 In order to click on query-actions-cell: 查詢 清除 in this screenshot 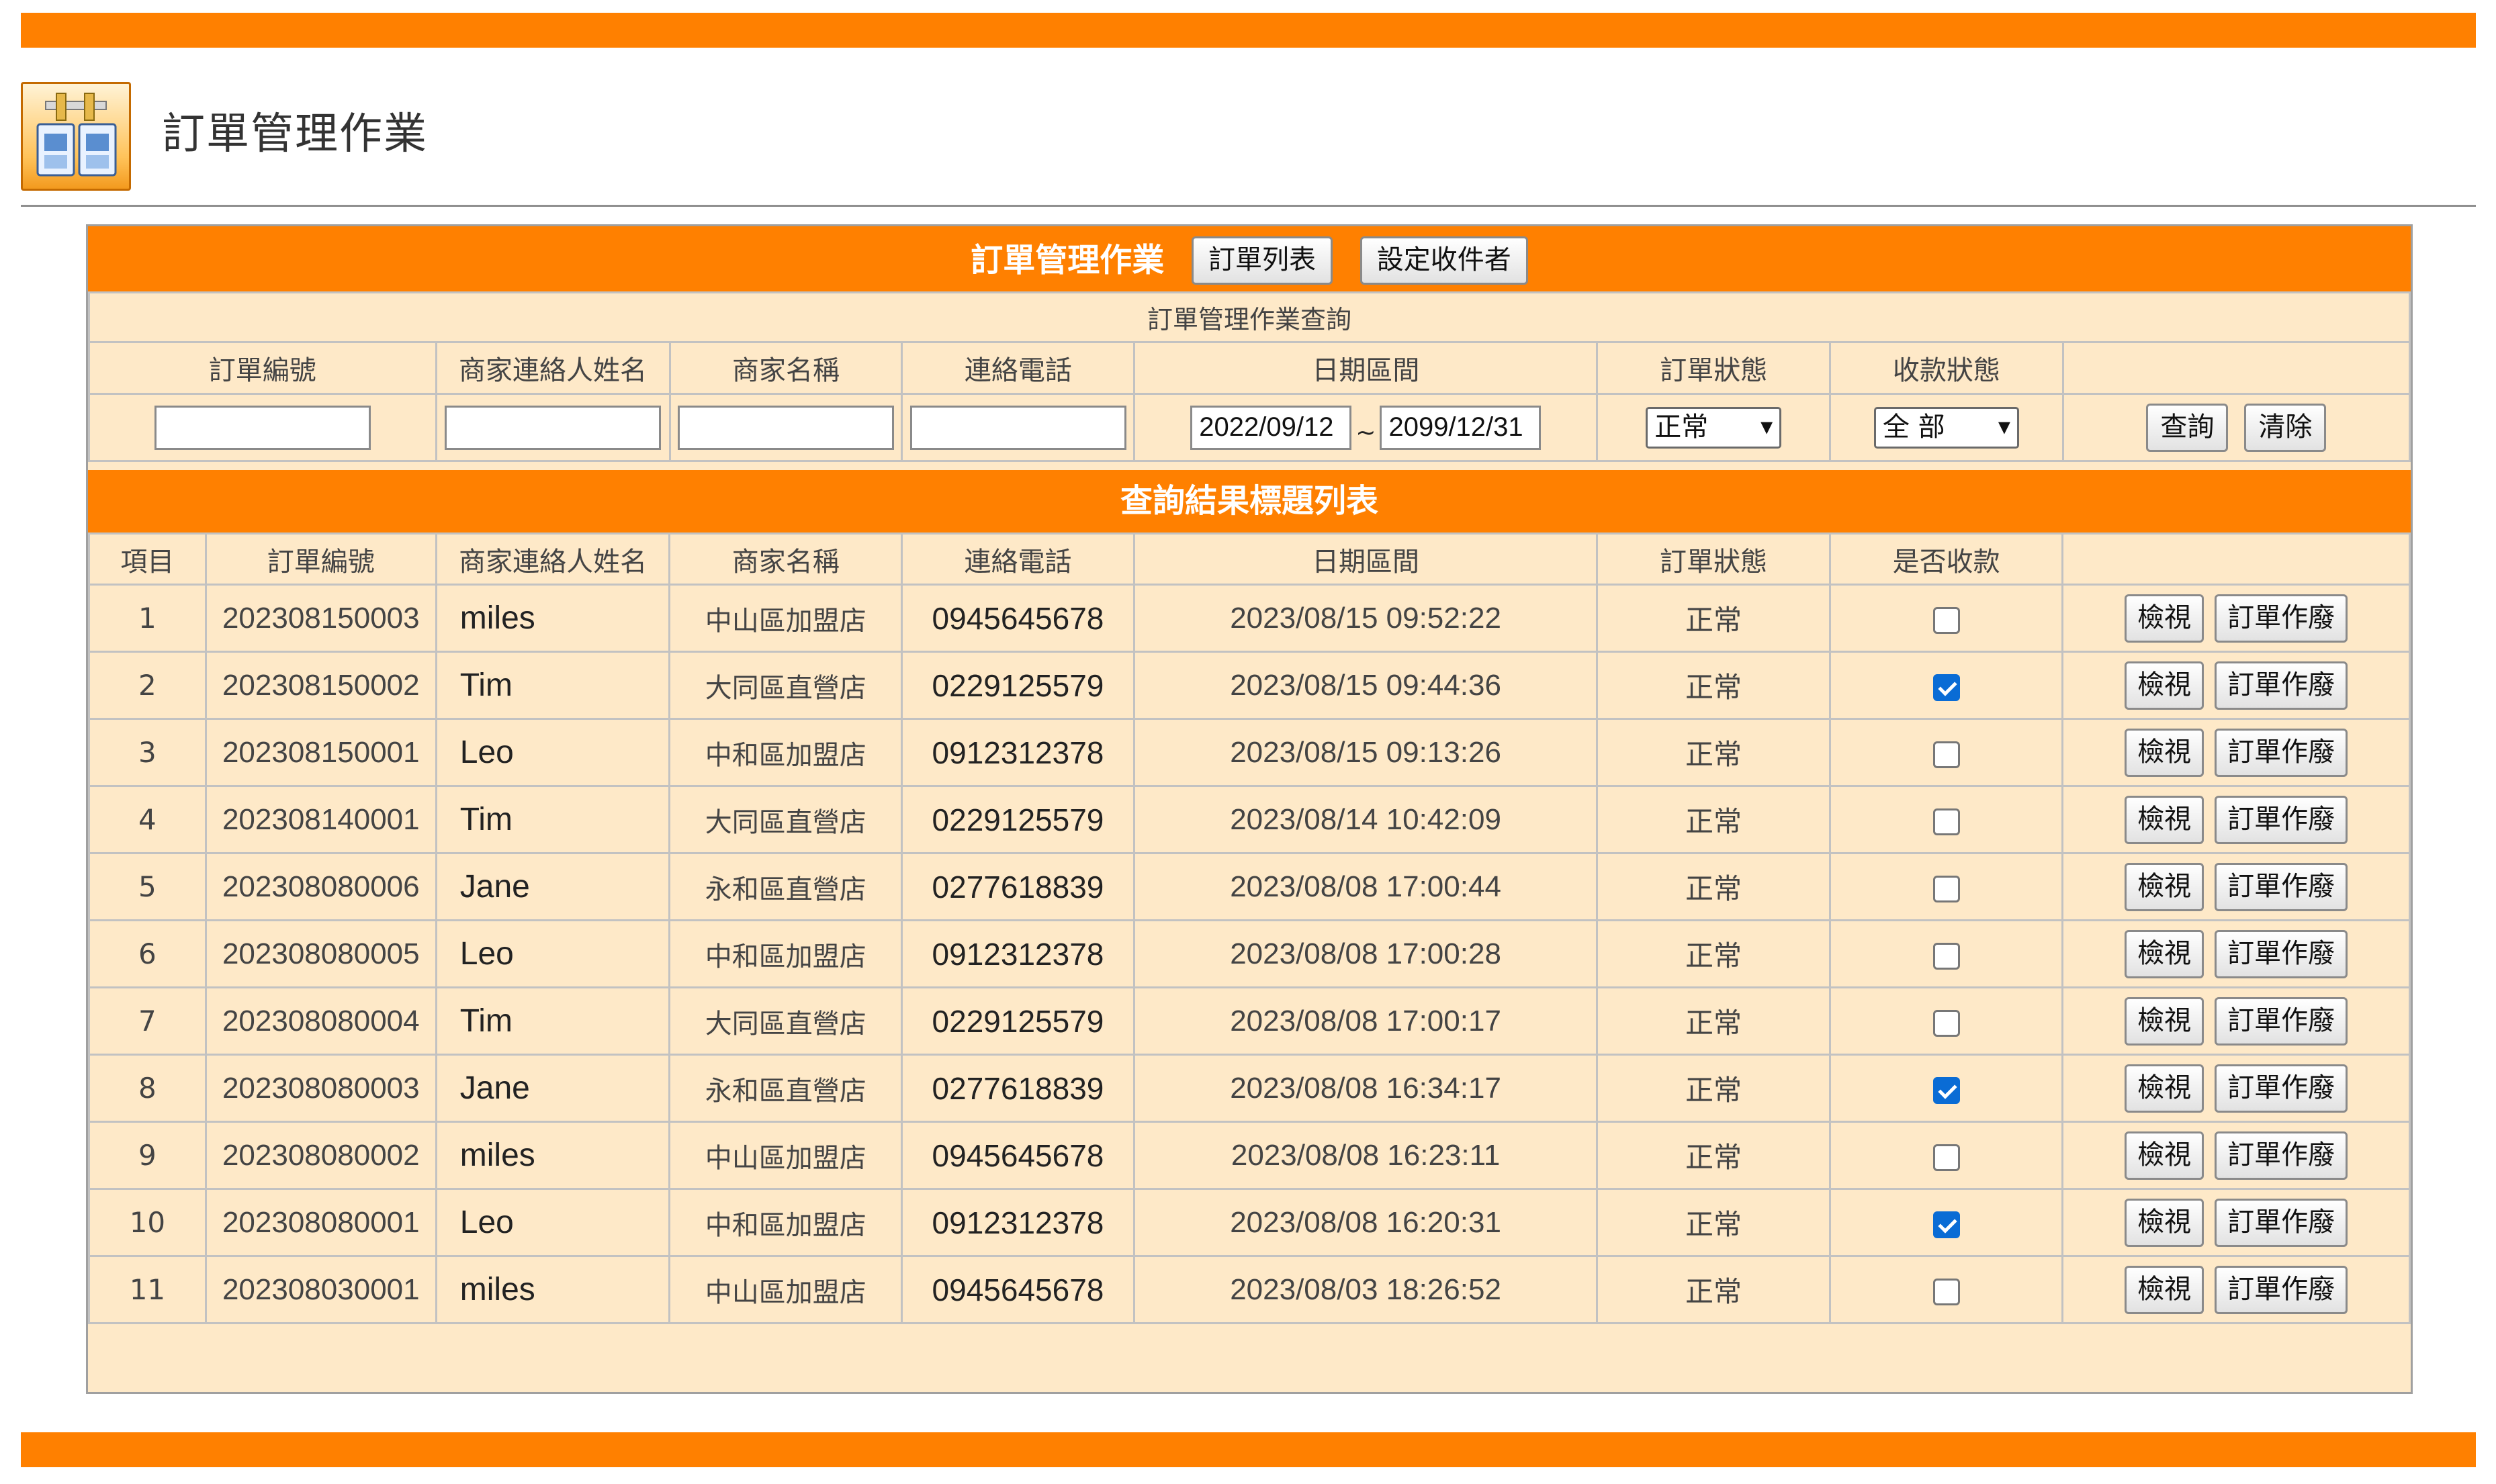, I will do `click(2236, 427)`.